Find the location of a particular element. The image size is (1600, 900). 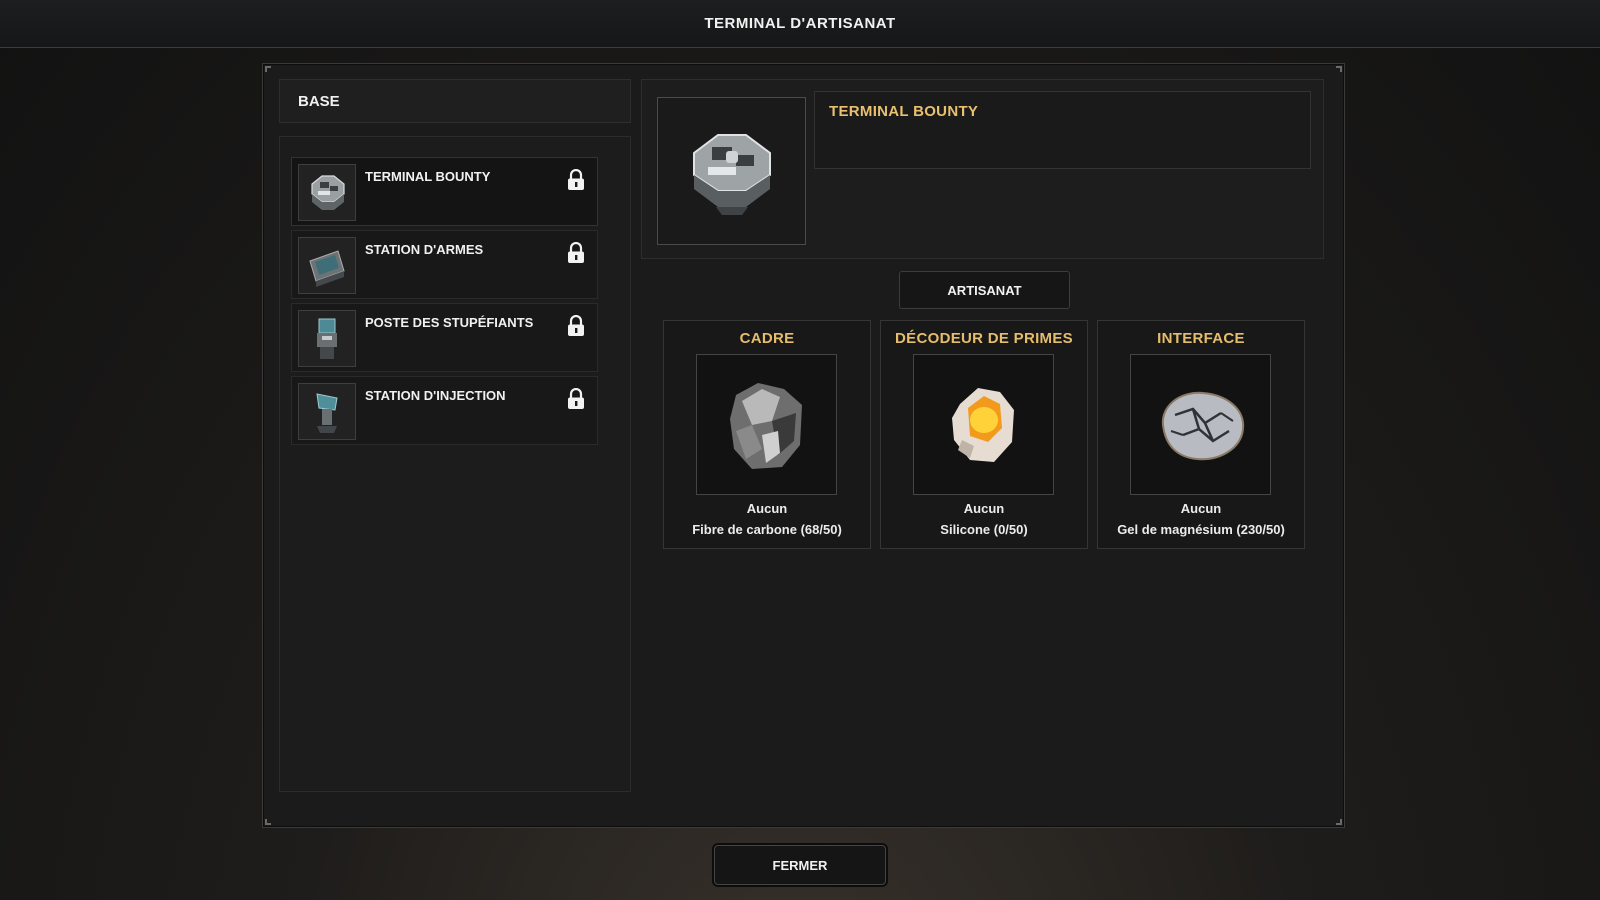

recipe-detail: TERMINAL BOUNTY is located at coordinates (982, 169).